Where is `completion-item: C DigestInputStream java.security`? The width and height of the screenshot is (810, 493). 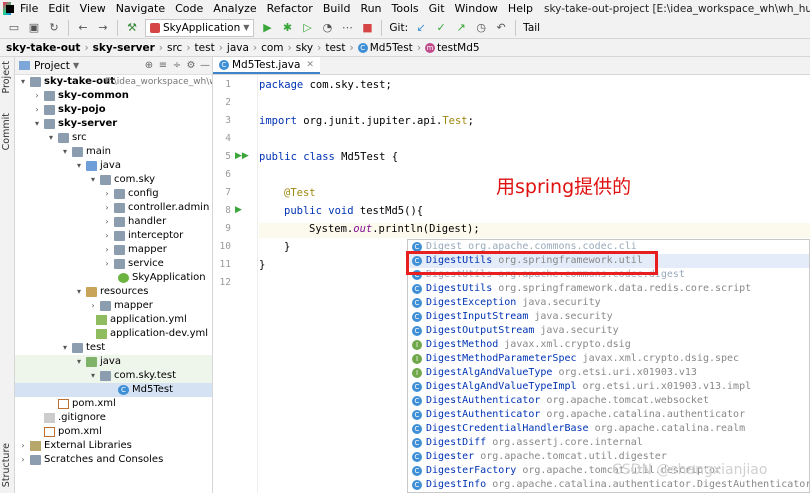
completion-item: C DigestInputStream java.security is located at coordinates (608, 317).